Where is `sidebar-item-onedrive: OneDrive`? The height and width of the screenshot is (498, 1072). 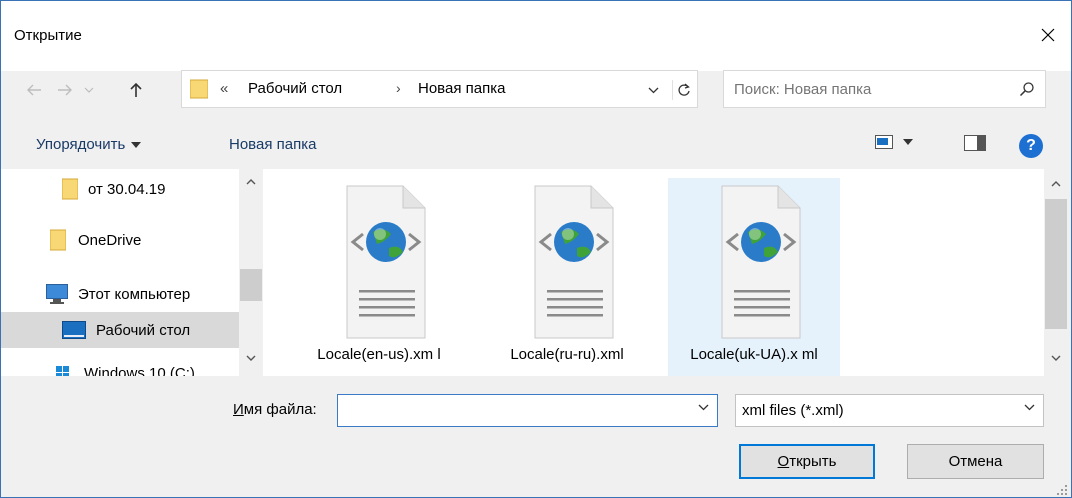 sidebar-item-onedrive: OneDrive is located at coordinates (120, 240).